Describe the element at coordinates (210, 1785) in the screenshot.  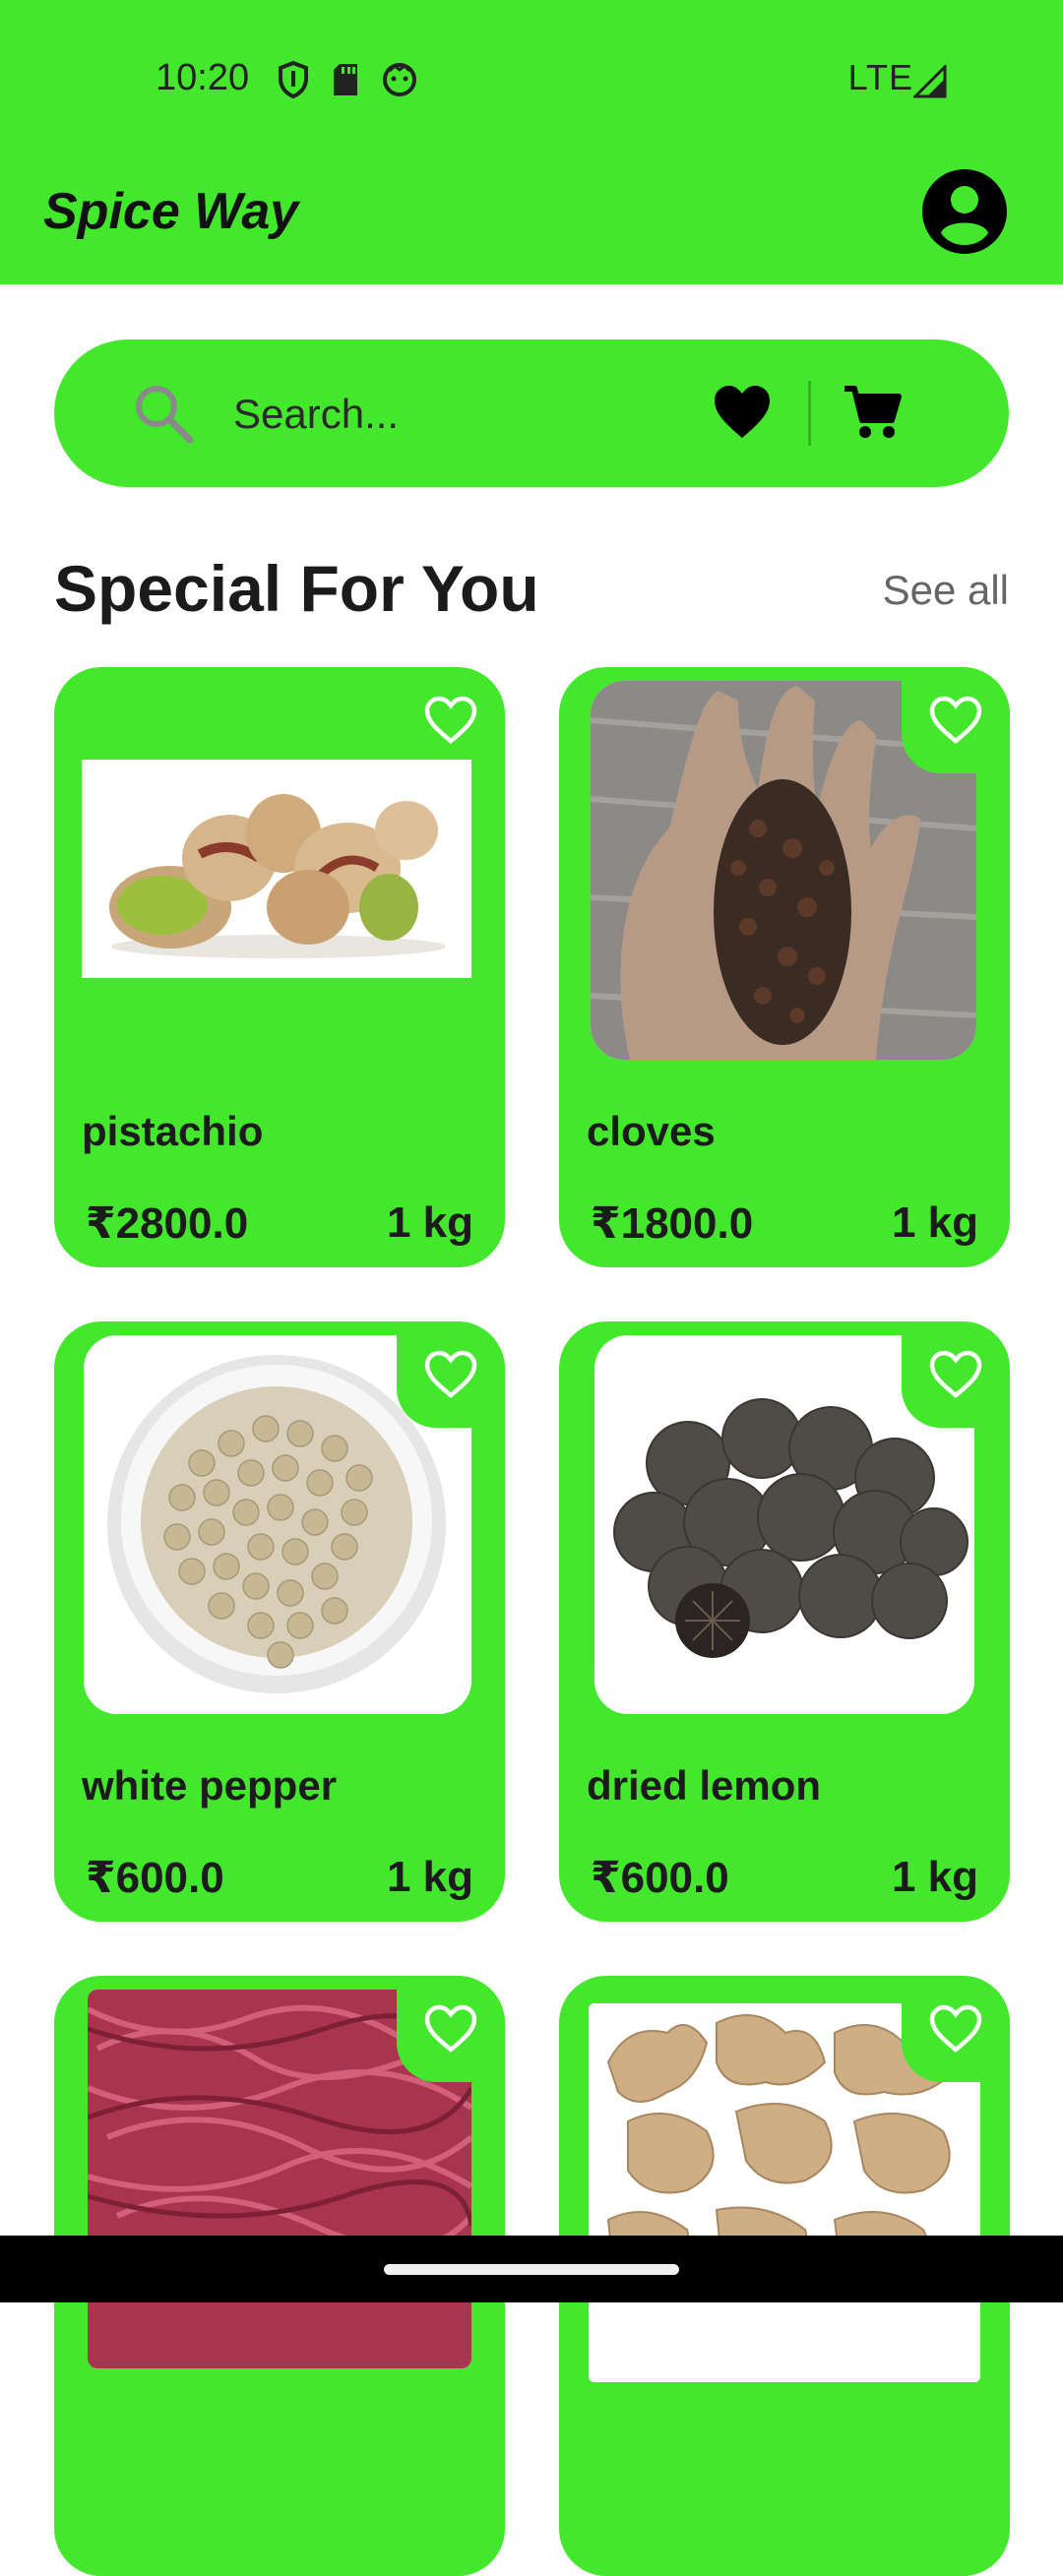
I see `product-name: white pepper` at that location.